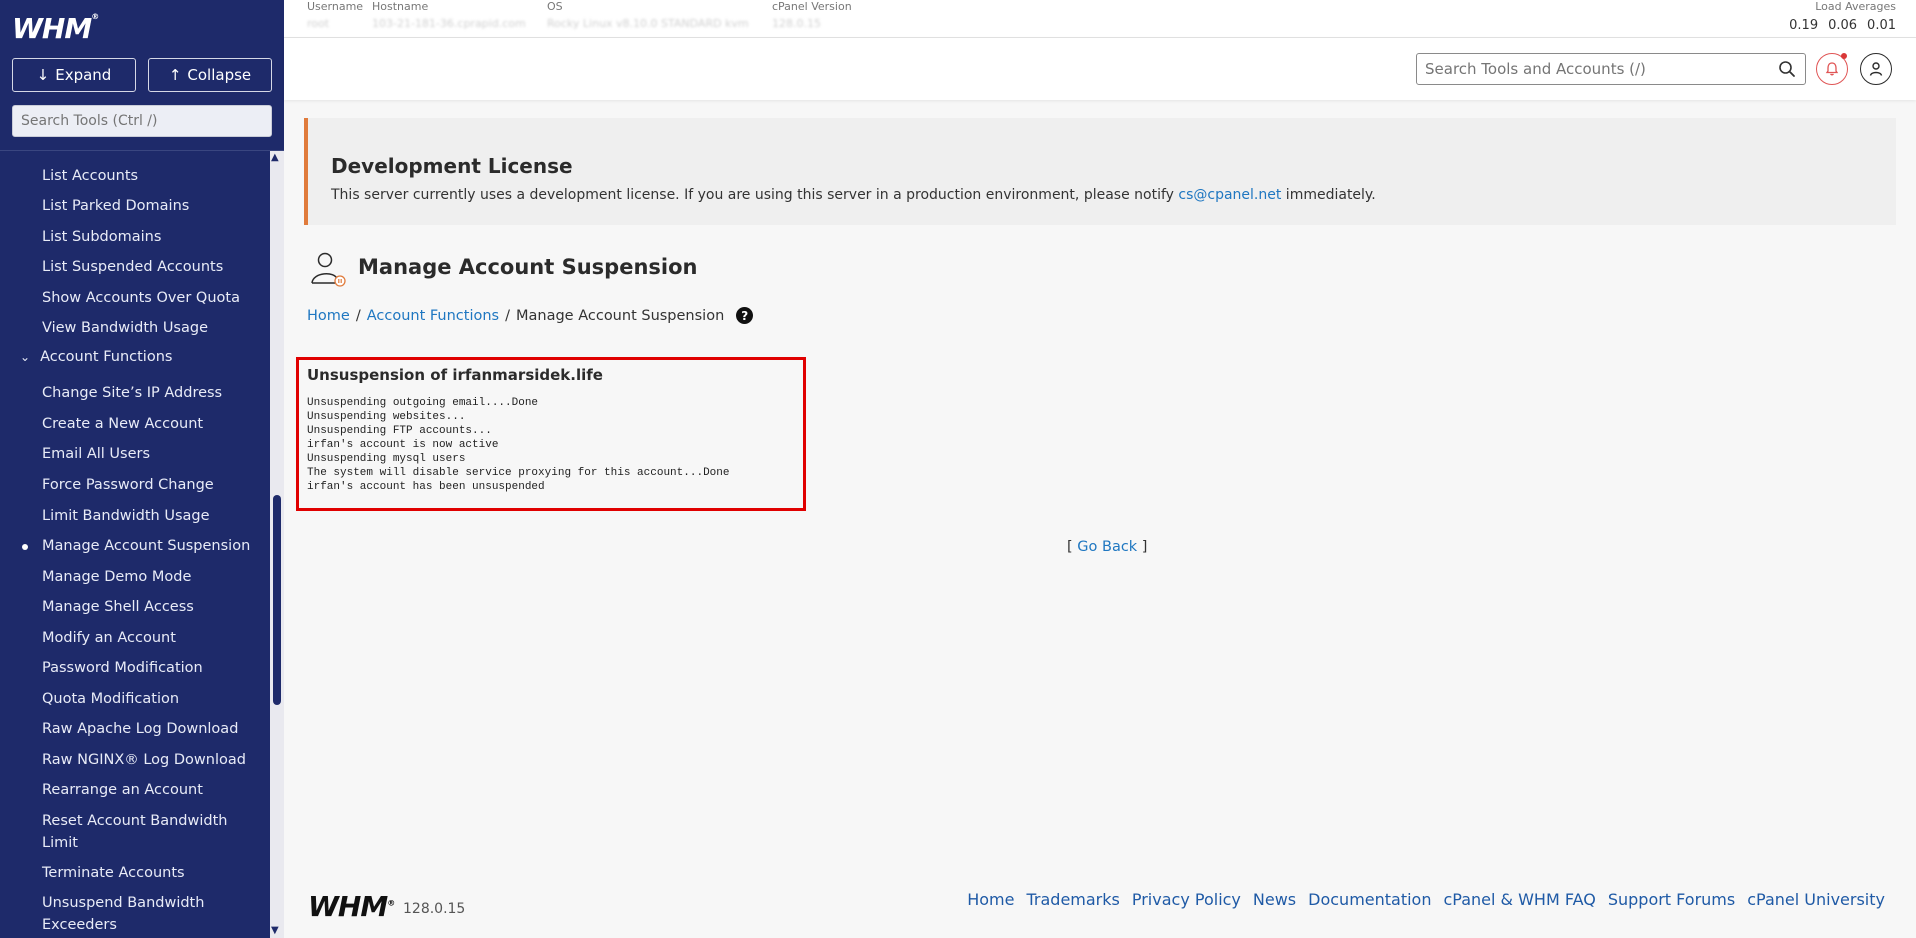 Image resolution: width=1916 pixels, height=938 pixels. Describe the element at coordinates (1072, 899) in the screenshot. I see `footer-link-trademarks: Trademarks` at that location.